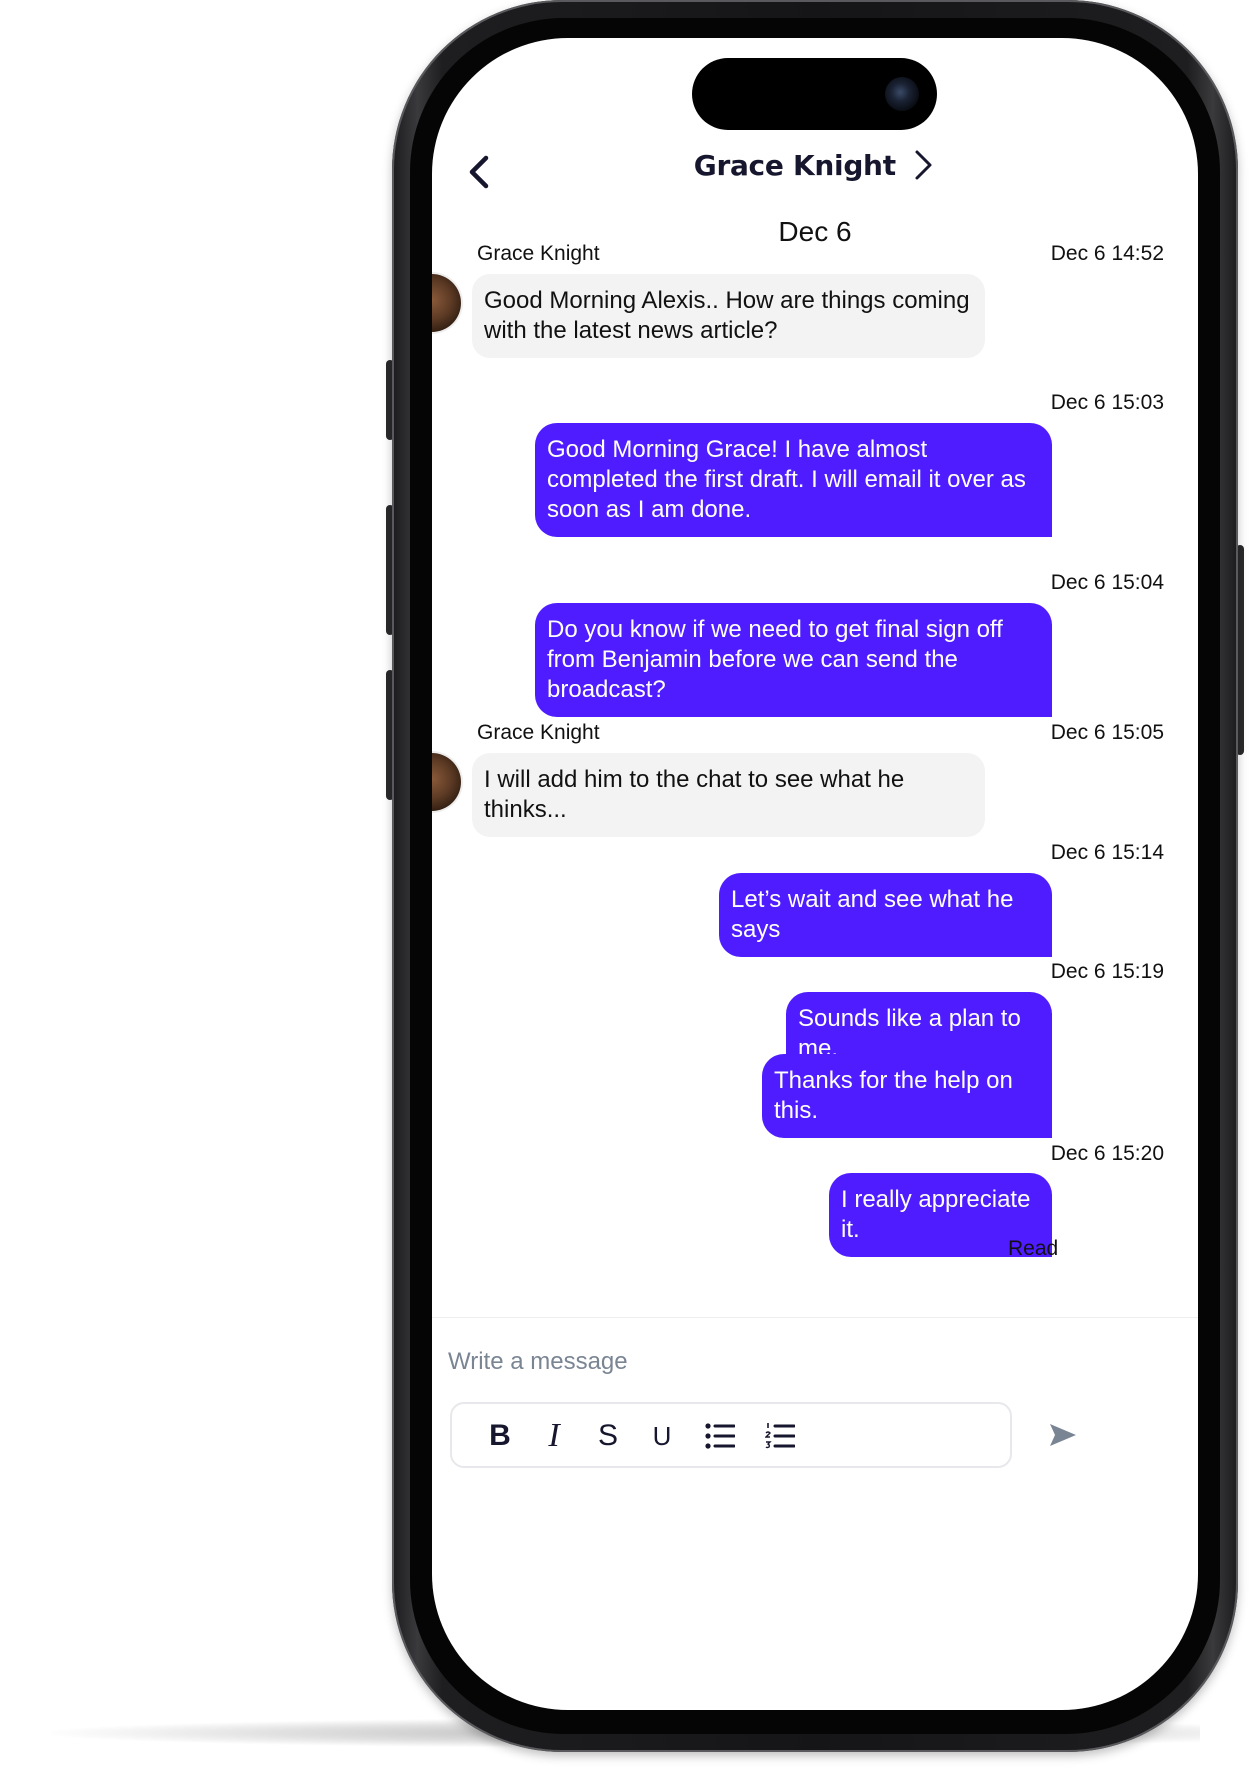  Describe the element at coordinates (1107, 732) in the screenshot. I see `message-timestamp: Dec 6 15:05` at that location.